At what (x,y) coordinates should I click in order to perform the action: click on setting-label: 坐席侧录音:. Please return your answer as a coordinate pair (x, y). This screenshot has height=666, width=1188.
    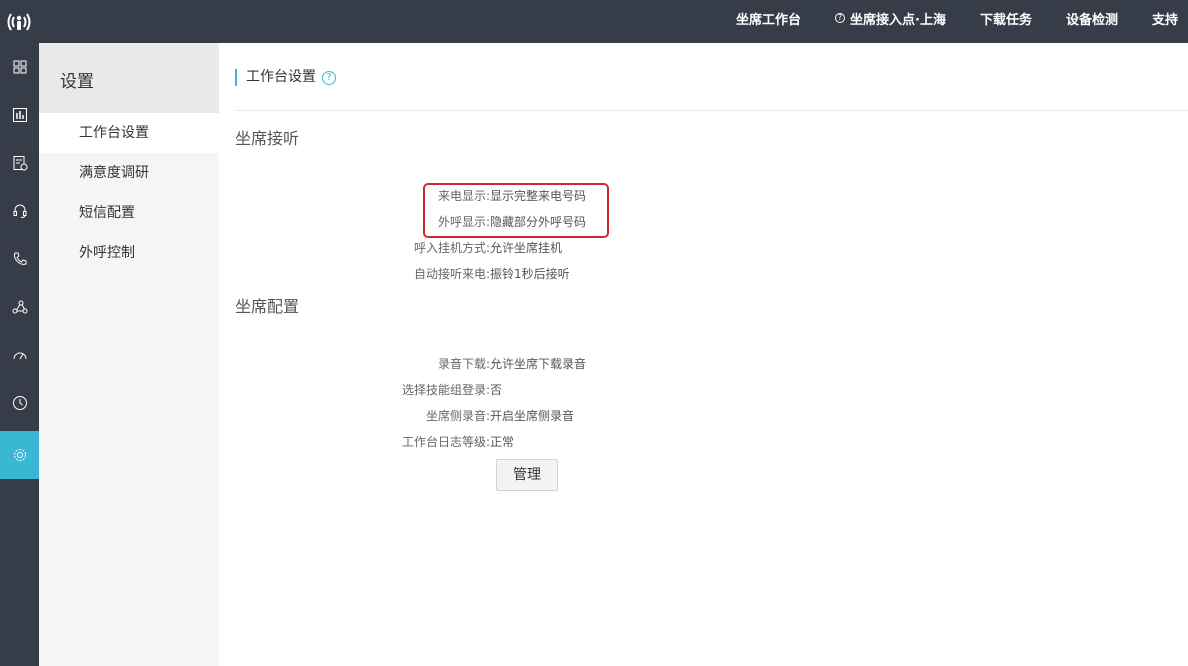
    Looking at the image, I should click on (457, 416).